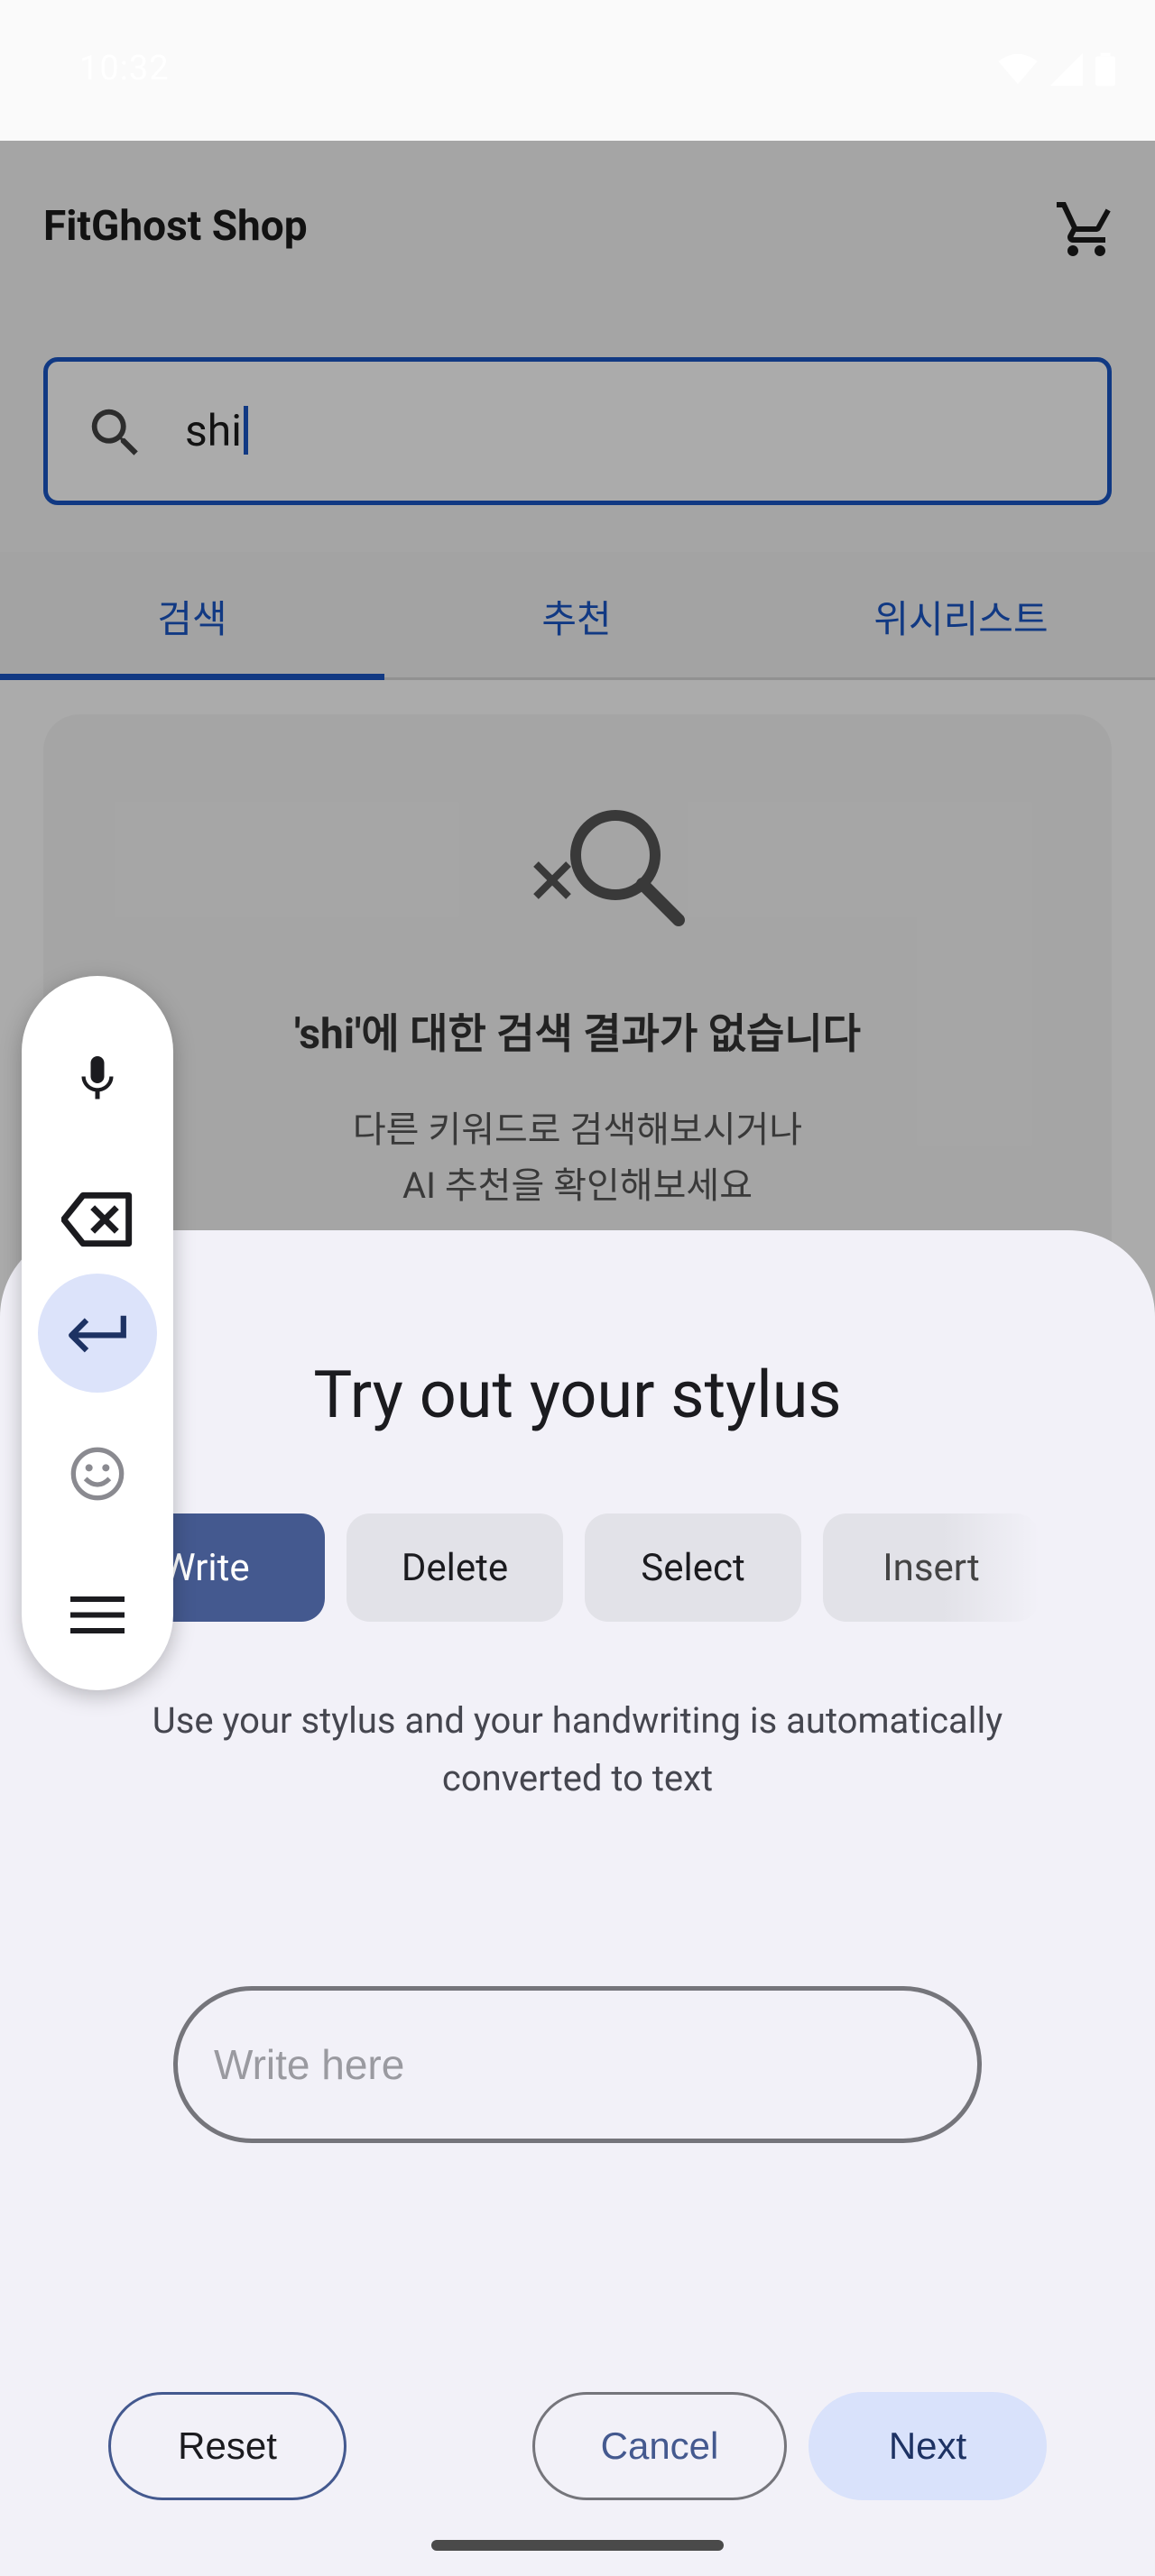 This screenshot has height=2576, width=1155. What do you see at coordinates (454, 1567) in the screenshot?
I see `chip-delete: Delete` at bounding box center [454, 1567].